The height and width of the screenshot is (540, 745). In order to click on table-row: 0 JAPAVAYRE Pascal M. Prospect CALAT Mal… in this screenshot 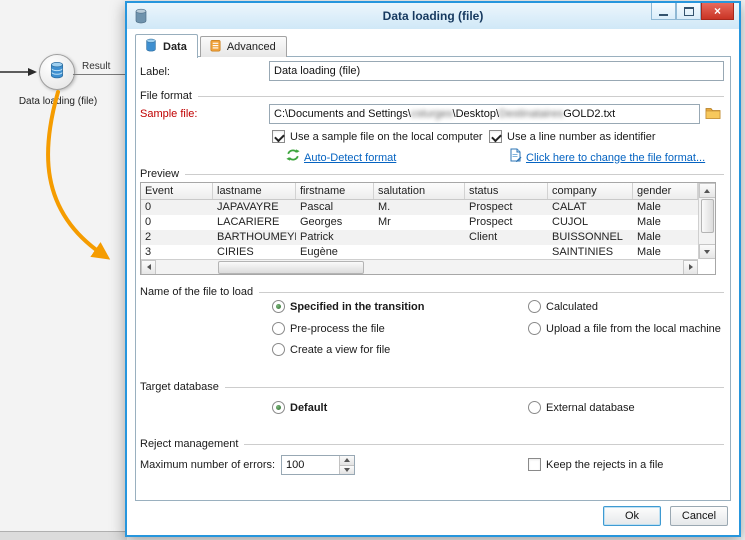, I will do `click(428, 207)`.